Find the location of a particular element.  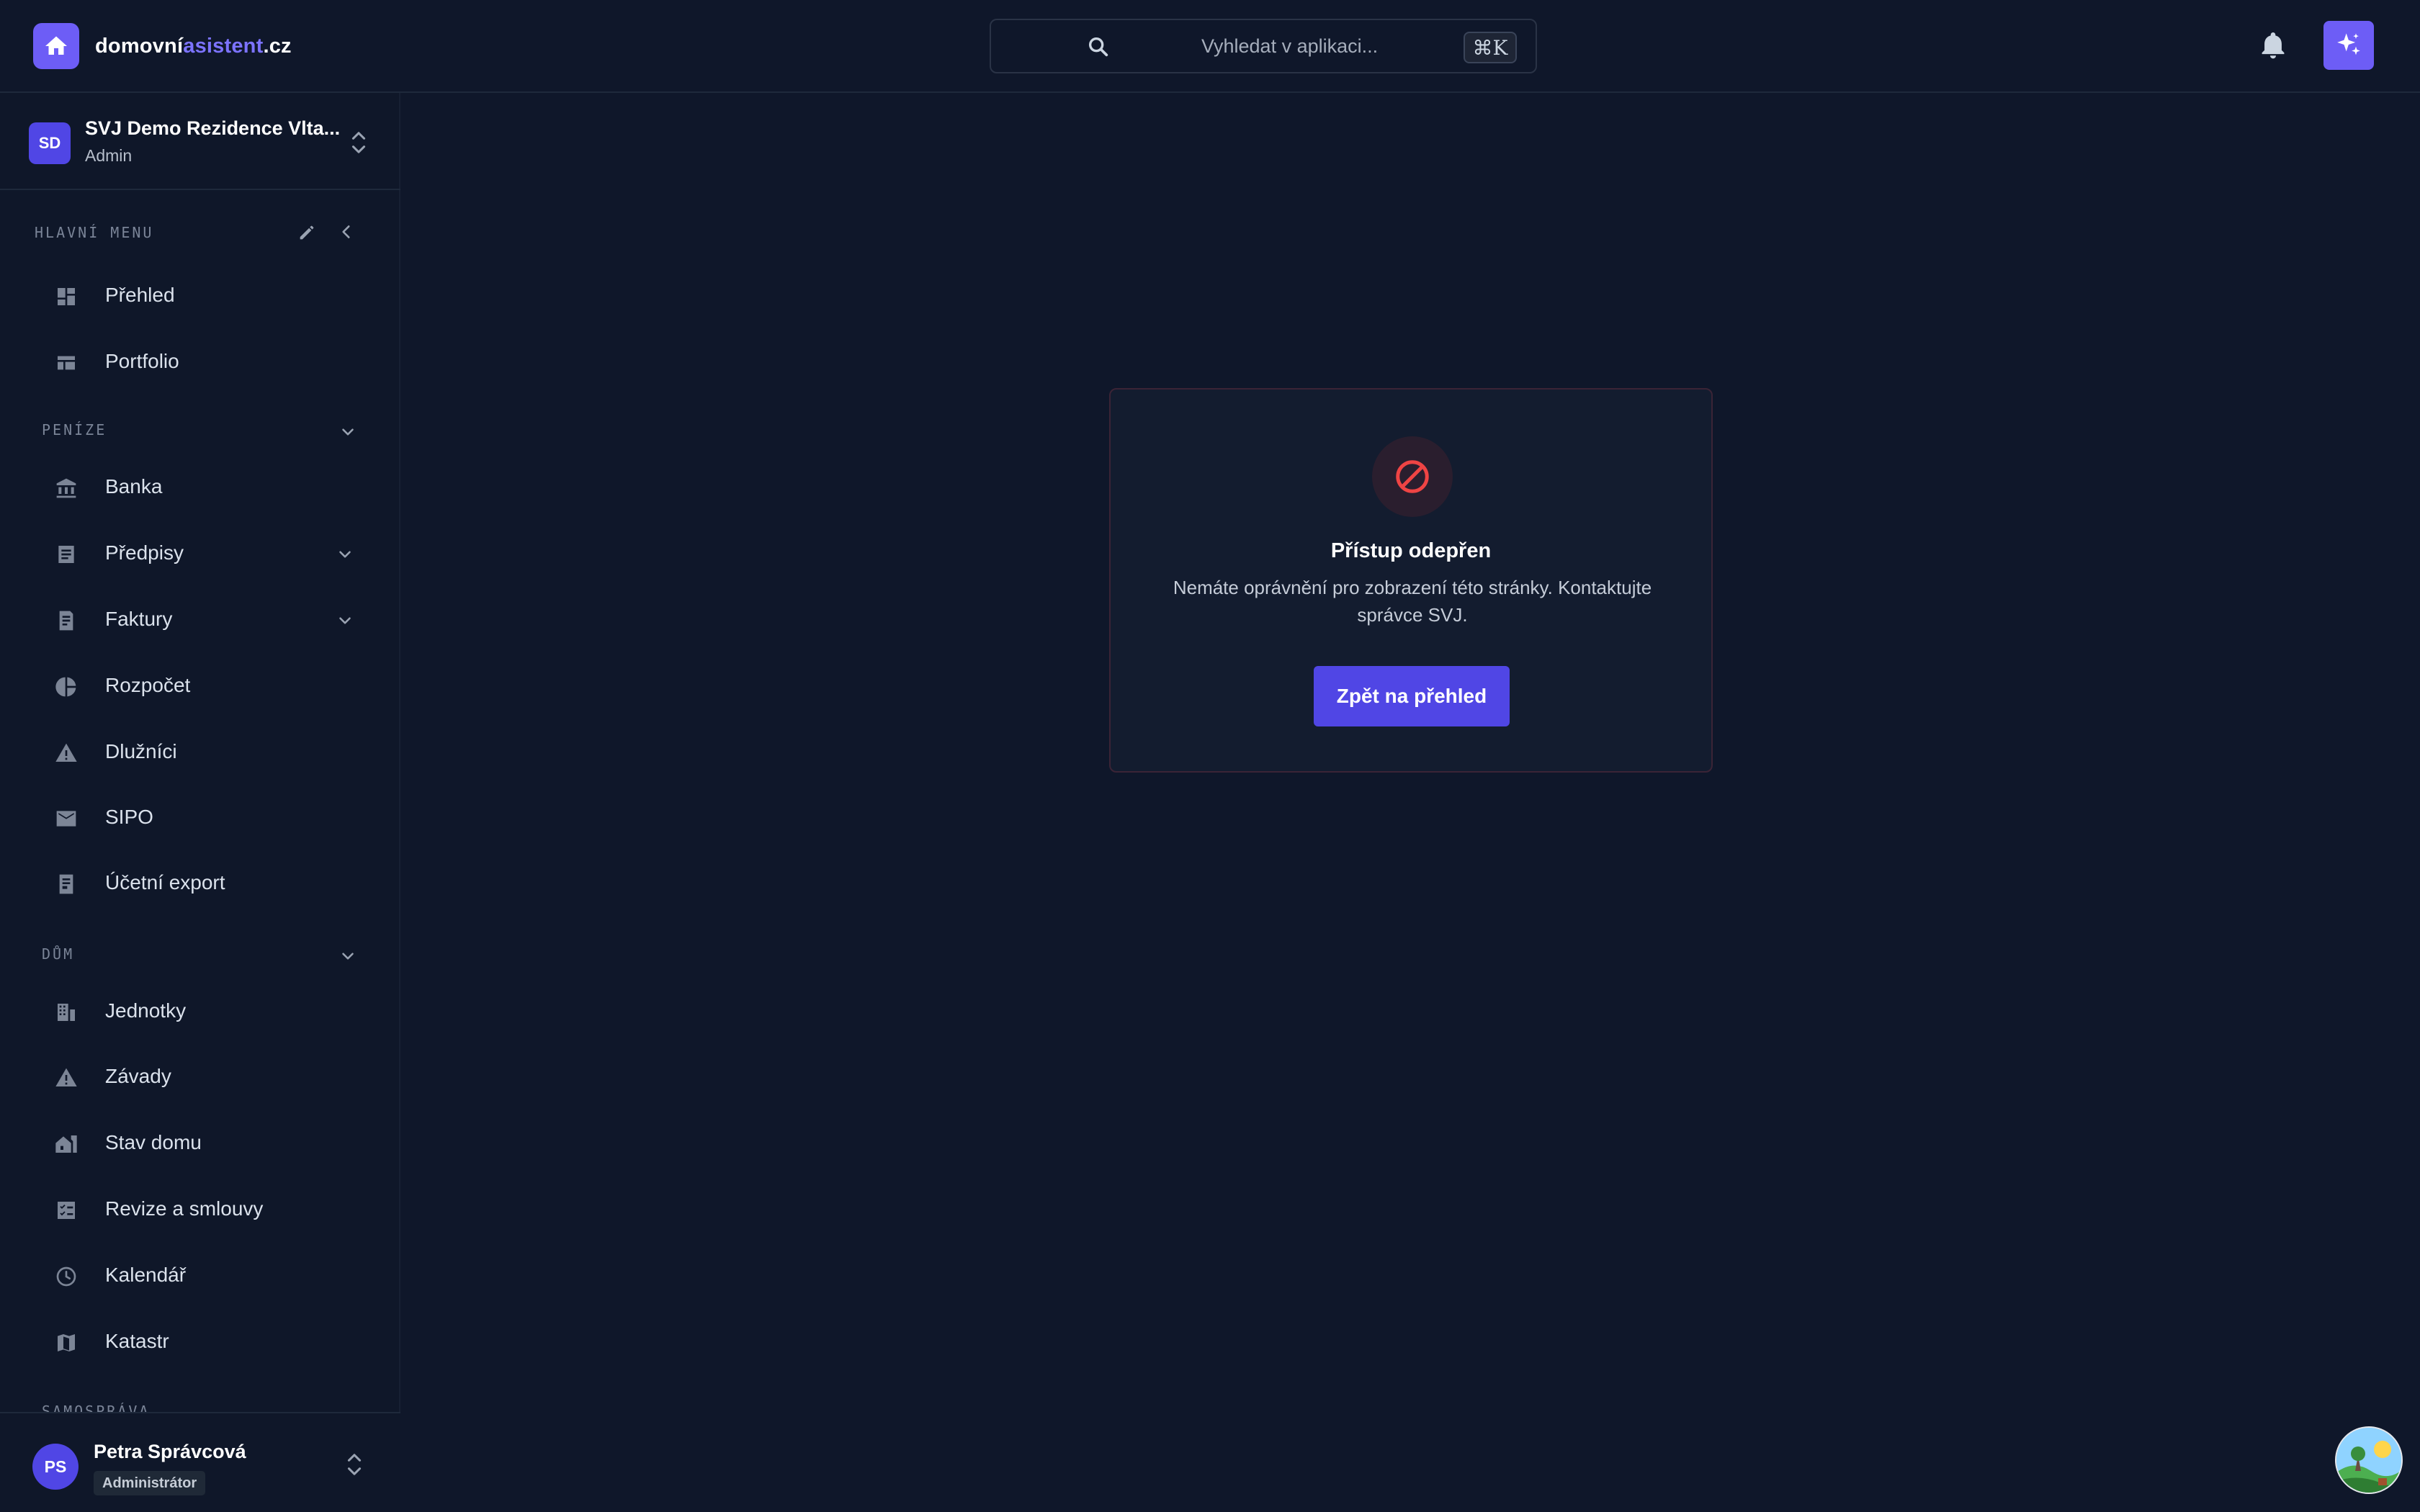

map-icon is located at coordinates (66, 1342).